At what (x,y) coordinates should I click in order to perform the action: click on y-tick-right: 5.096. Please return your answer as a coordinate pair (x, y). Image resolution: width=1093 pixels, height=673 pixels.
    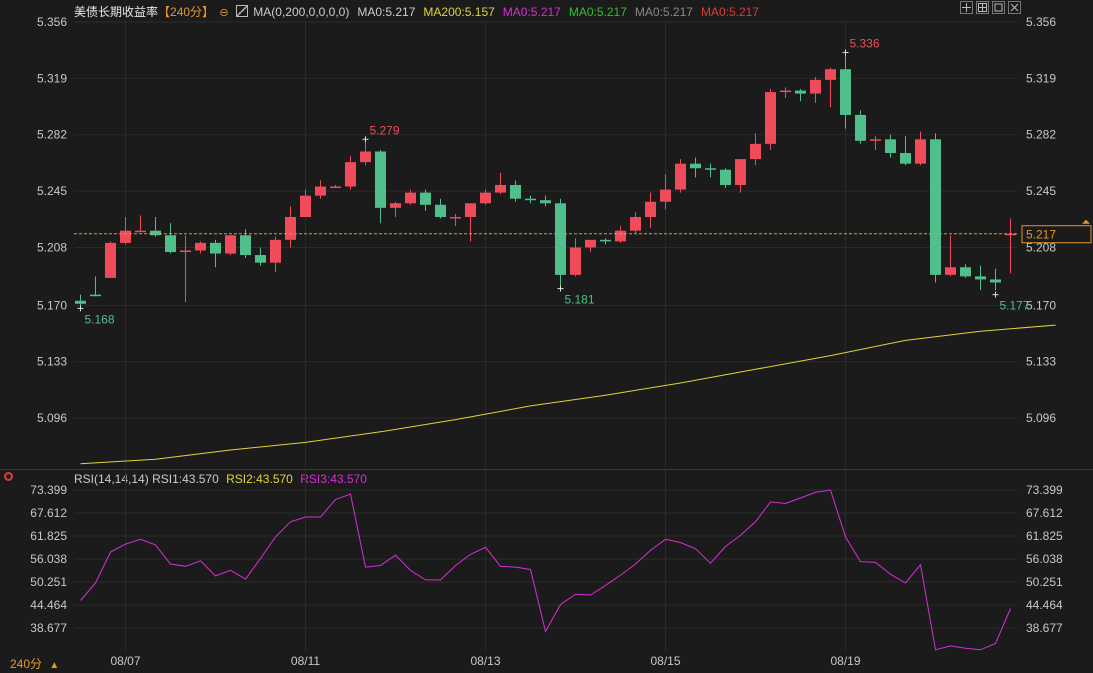
    Looking at the image, I should click on (1041, 418).